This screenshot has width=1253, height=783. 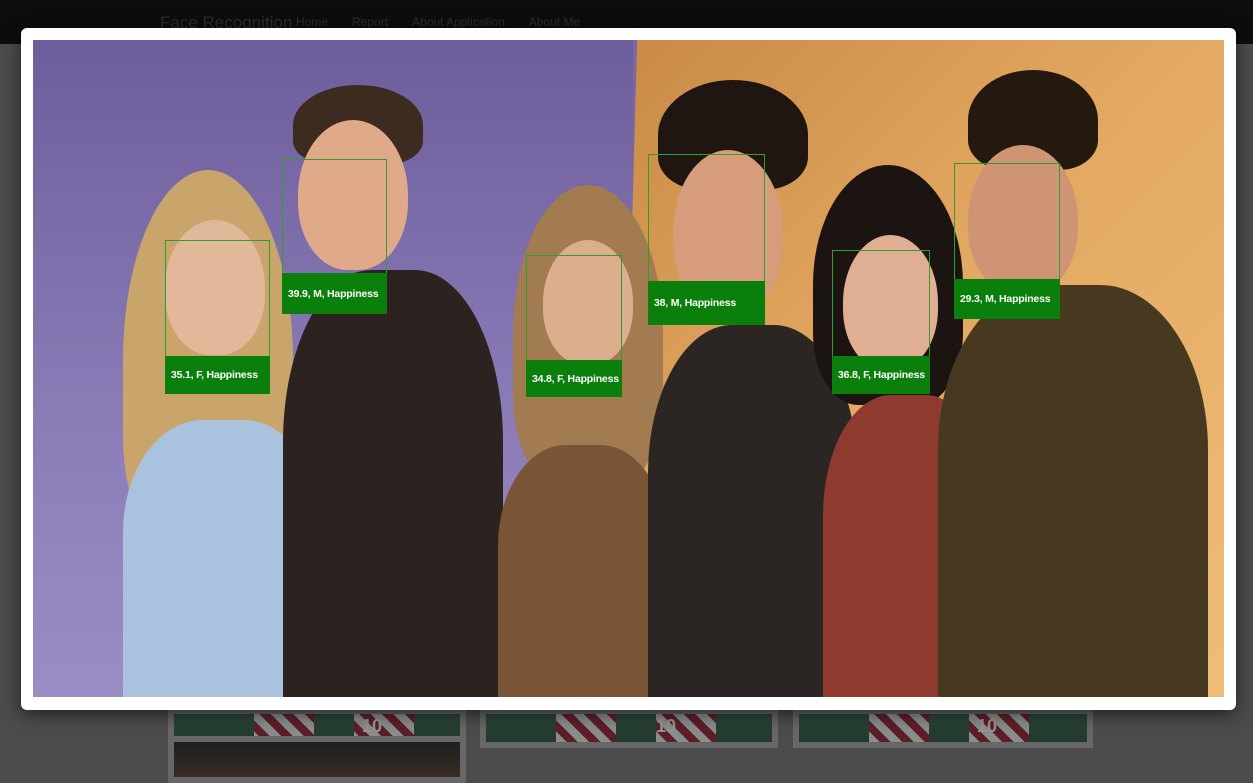 What do you see at coordinates (706, 303) in the screenshot?
I see `detection-label: 38, M, Happiness` at bounding box center [706, 303].